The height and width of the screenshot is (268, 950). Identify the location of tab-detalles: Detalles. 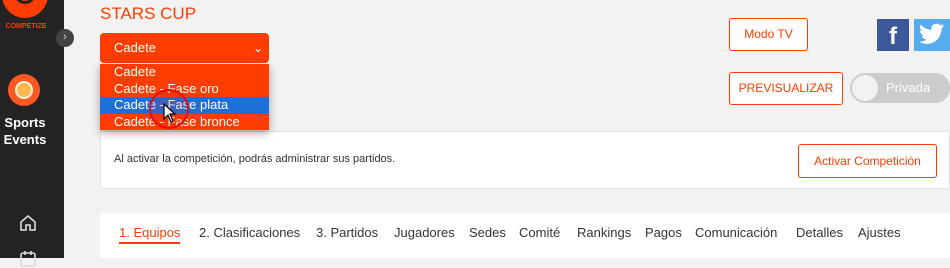
(819, 232).